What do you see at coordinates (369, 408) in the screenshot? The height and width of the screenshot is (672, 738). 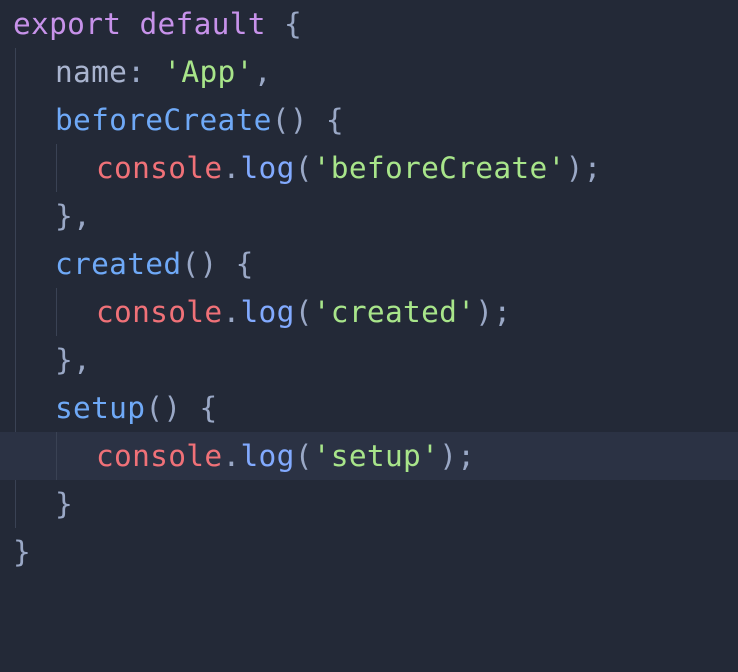 I see `code-line-9: setup() {` at bounding box center [369, 408].